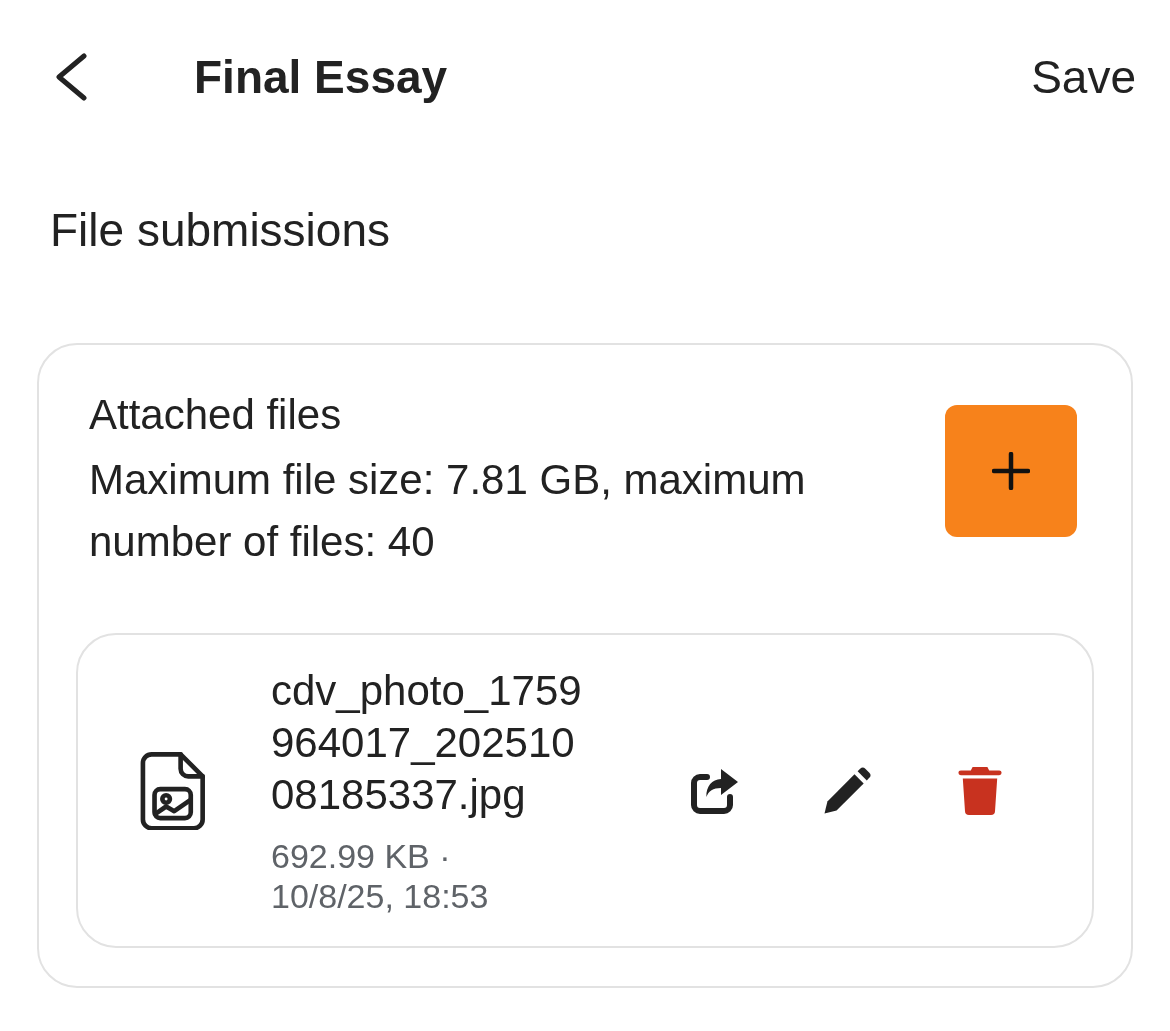 This screenshot has width=1170, height=1031. What do you see at coordinates (216, 415) in the screenshot?
I see `attachments-title: Attached files` at bounding box center [216, 415].